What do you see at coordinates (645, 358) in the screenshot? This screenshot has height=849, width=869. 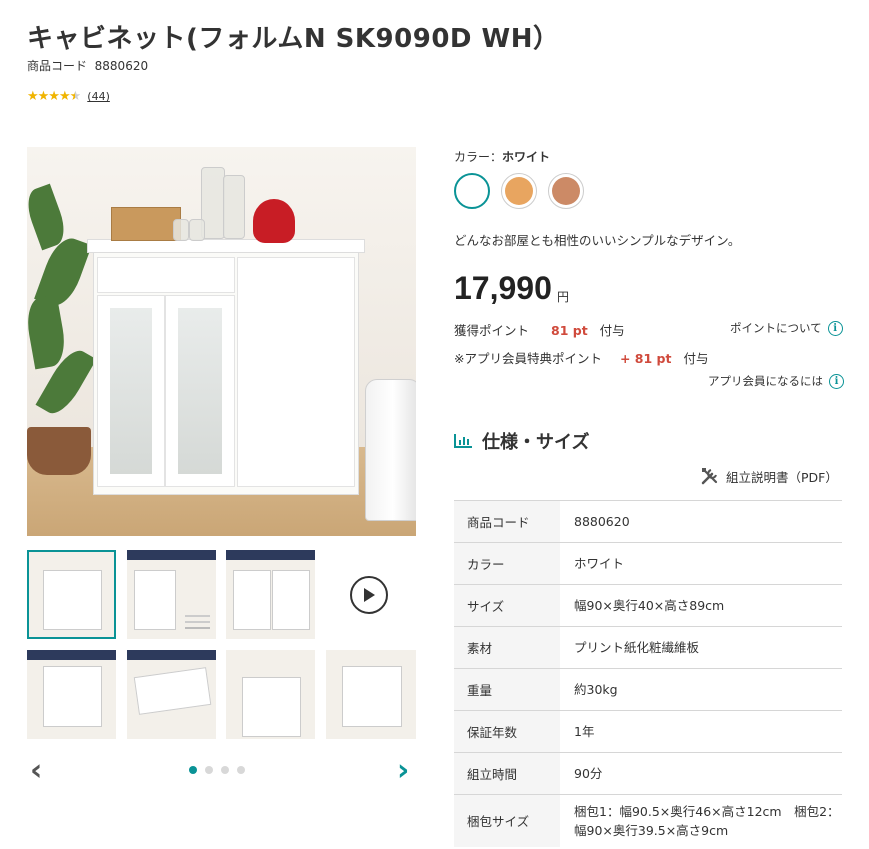 I see `app-points-value: + 81 pt` at bounding box center [645, 358].